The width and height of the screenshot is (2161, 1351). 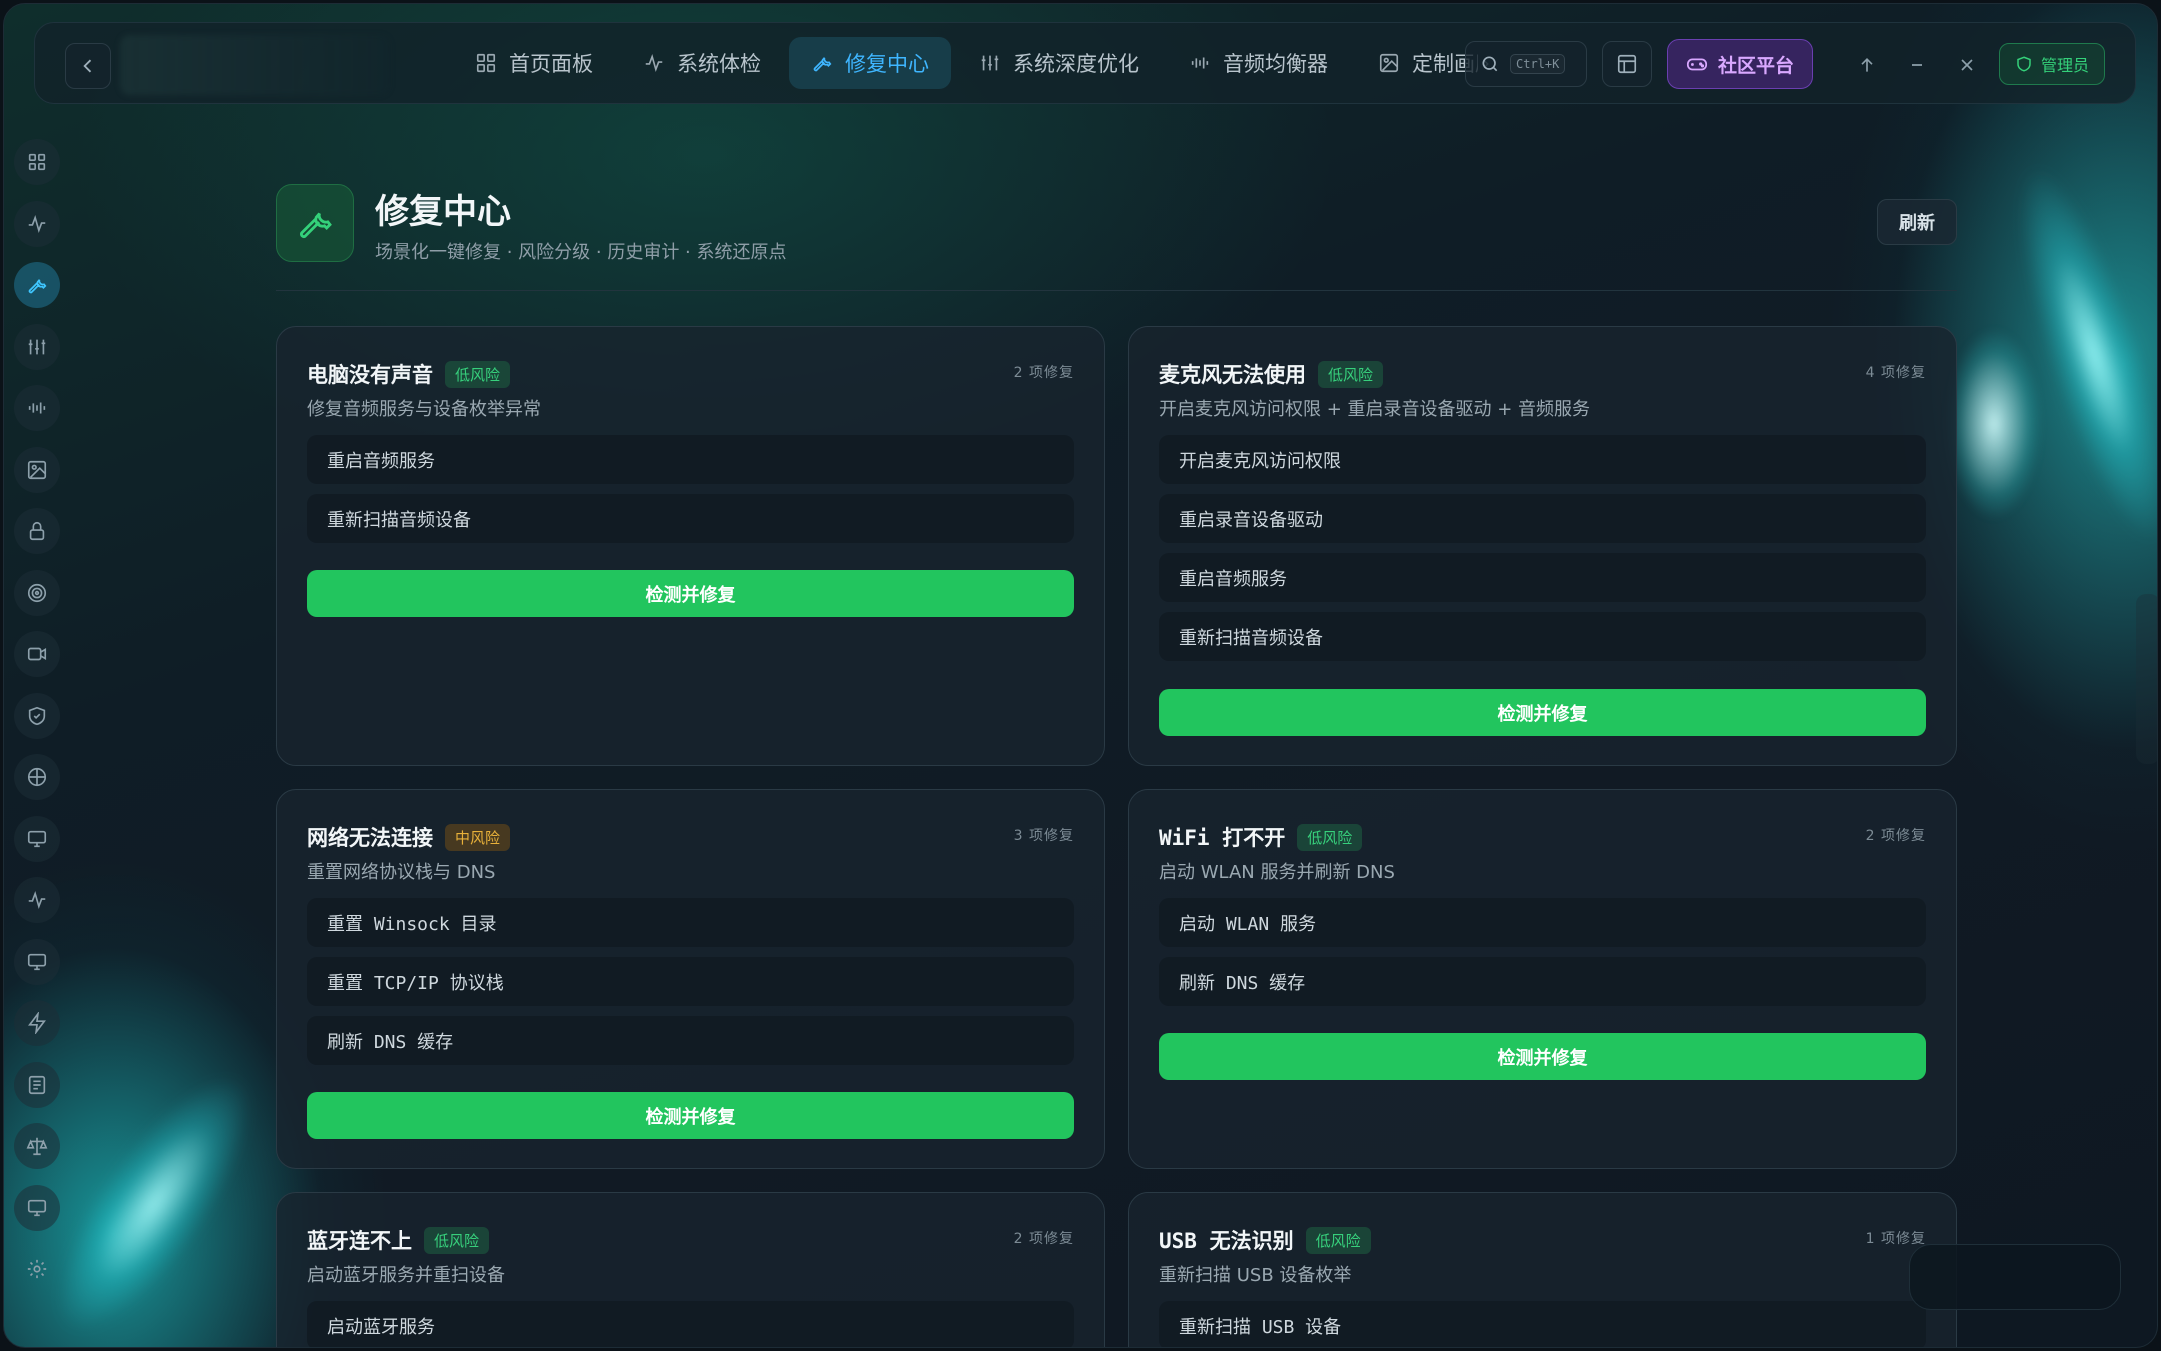 What do you see at coordinates (1895, 1239) in the screenshot?
I see `fix-count: 1 项修复` at bounding box center [1895, 1239].